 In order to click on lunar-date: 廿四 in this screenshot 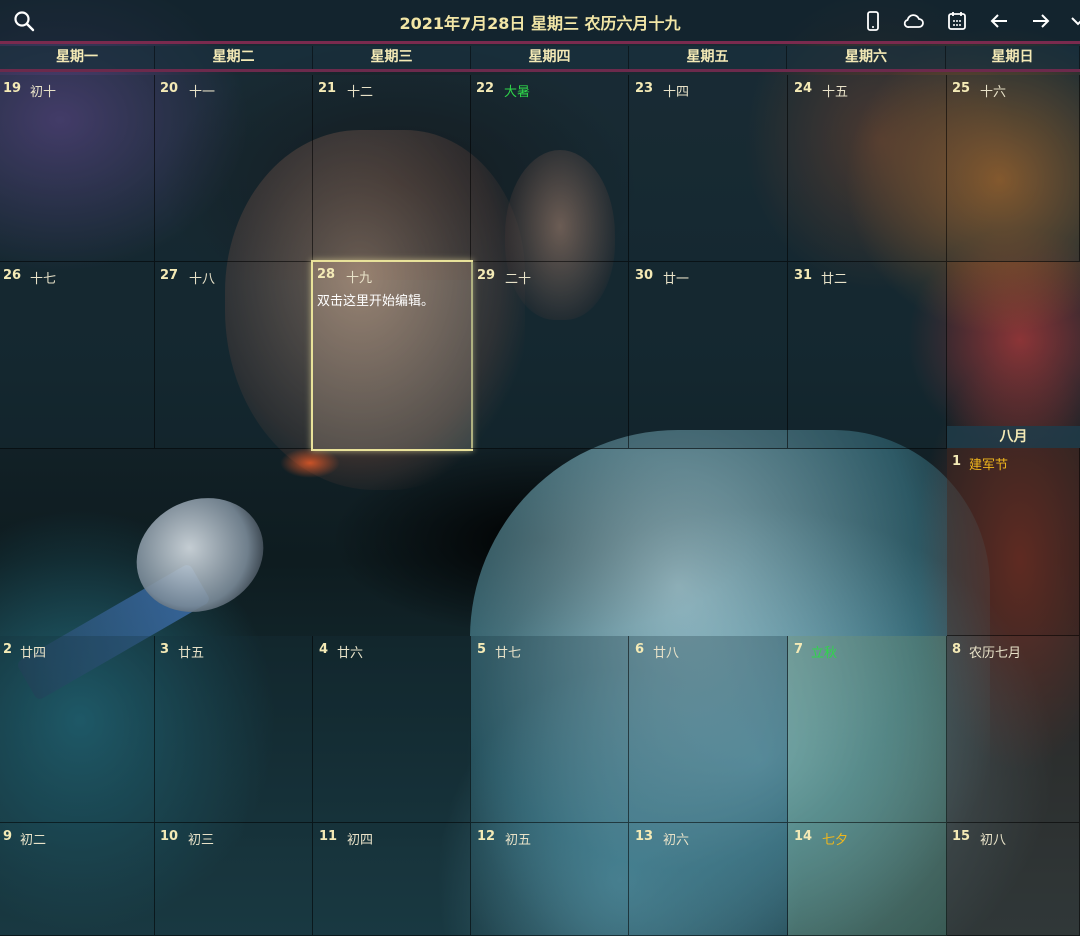, I will do `click(33, 653)`.